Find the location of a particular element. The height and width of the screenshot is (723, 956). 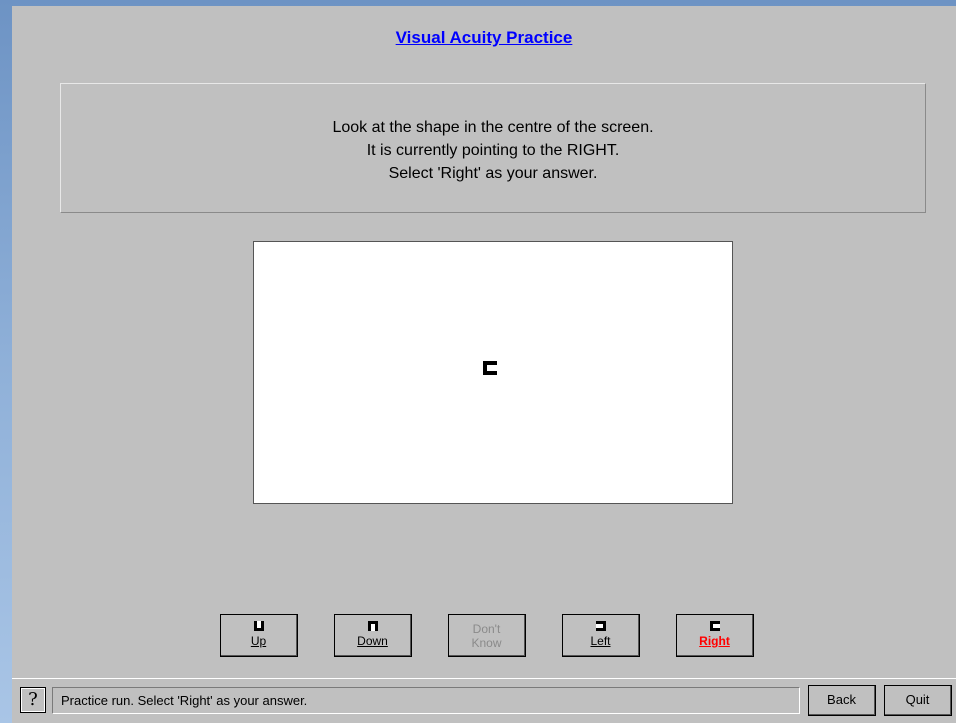

left-button: Left is located at coordinates (601, 635).